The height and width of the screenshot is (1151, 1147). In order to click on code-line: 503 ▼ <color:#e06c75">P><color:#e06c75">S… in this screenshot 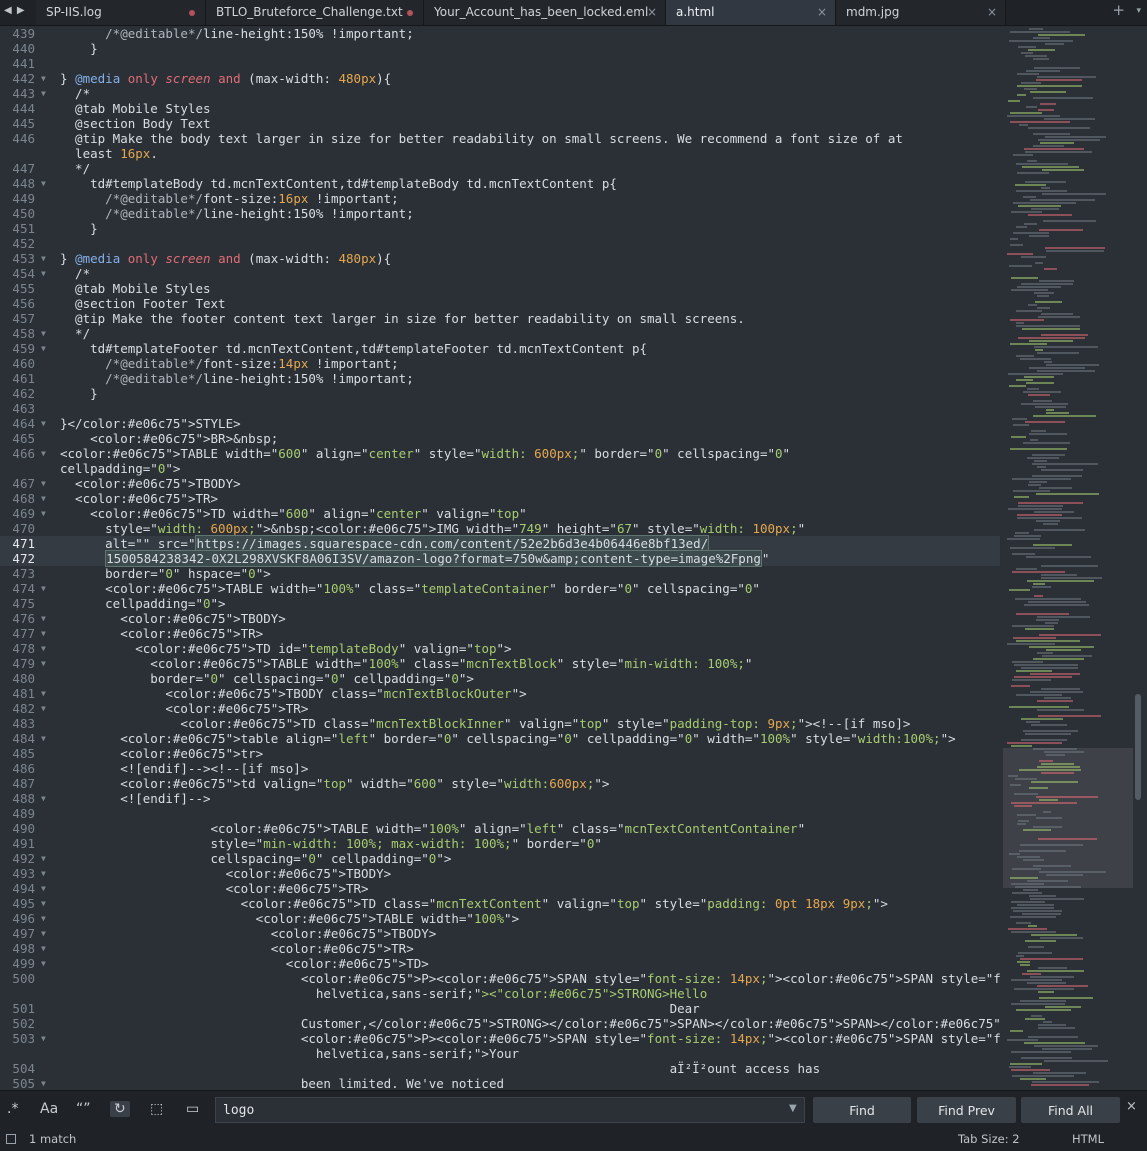, I will do `click(500, 1038)`.